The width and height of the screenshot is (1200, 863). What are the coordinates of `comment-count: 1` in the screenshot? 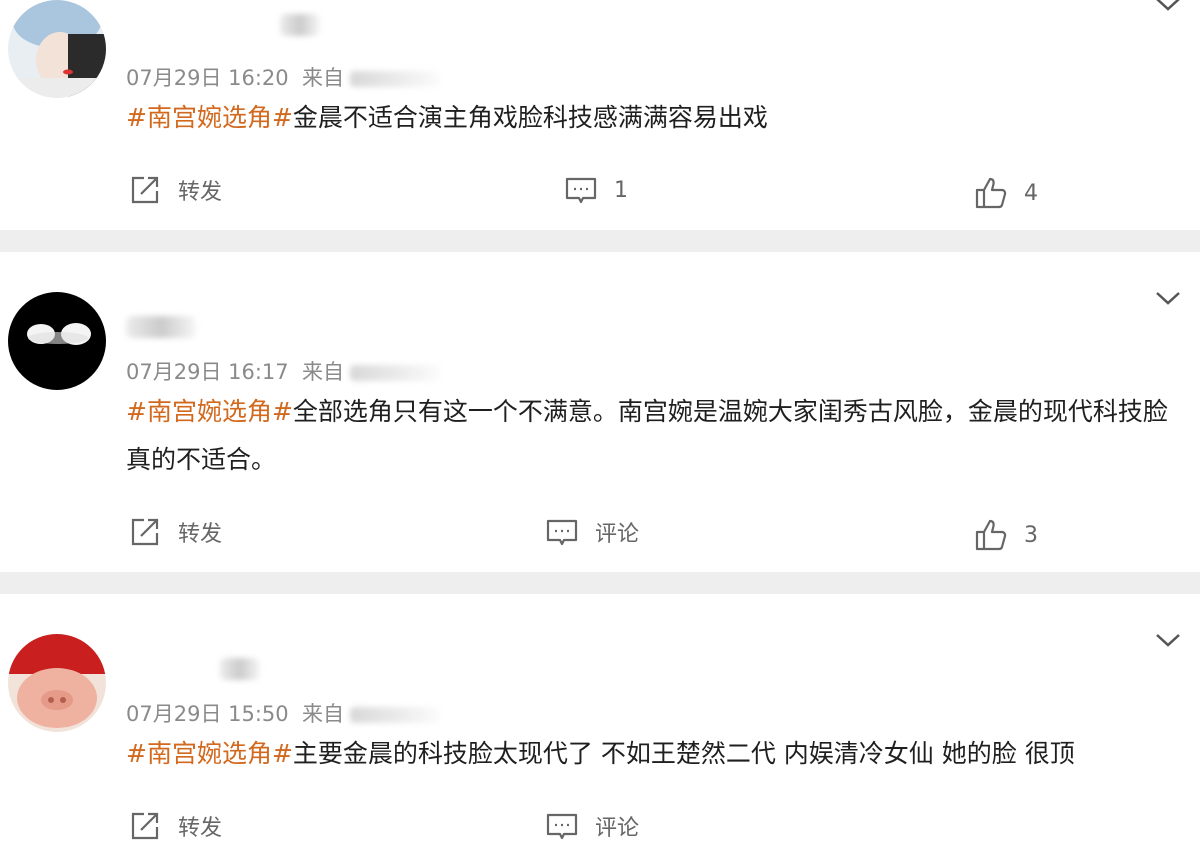 It's located at (621, 190).